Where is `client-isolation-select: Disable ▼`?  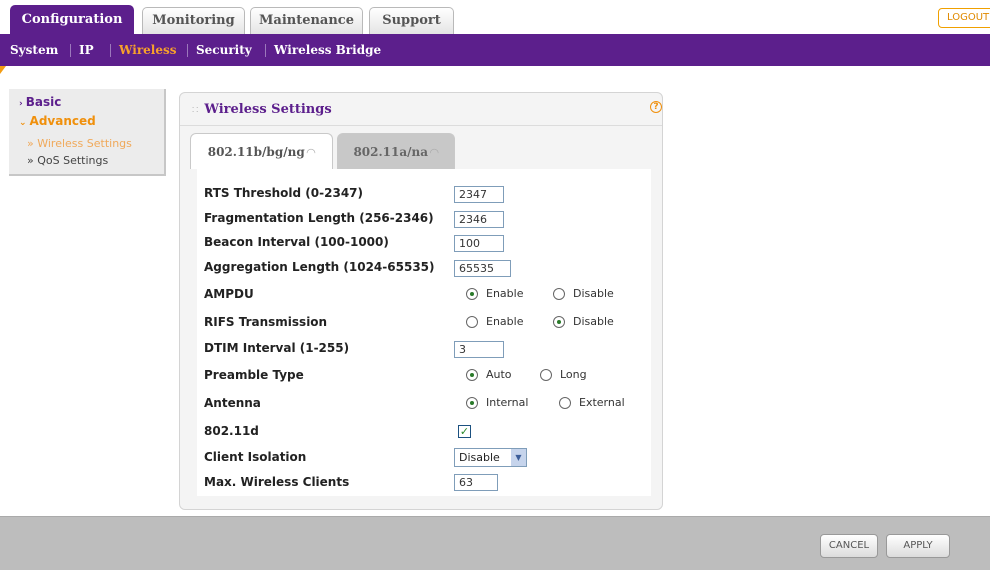
client-isolation-select: Disable ▼ is located at coordinates (490, 457).